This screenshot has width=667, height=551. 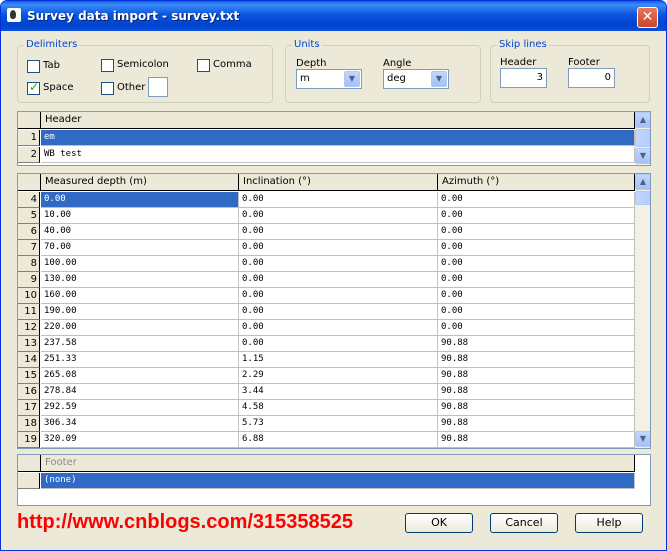 What do you see at coordinates (338, 392) in the screenshot?
I see `inclination-cell: 3.44` at bounding box center [338, 392].